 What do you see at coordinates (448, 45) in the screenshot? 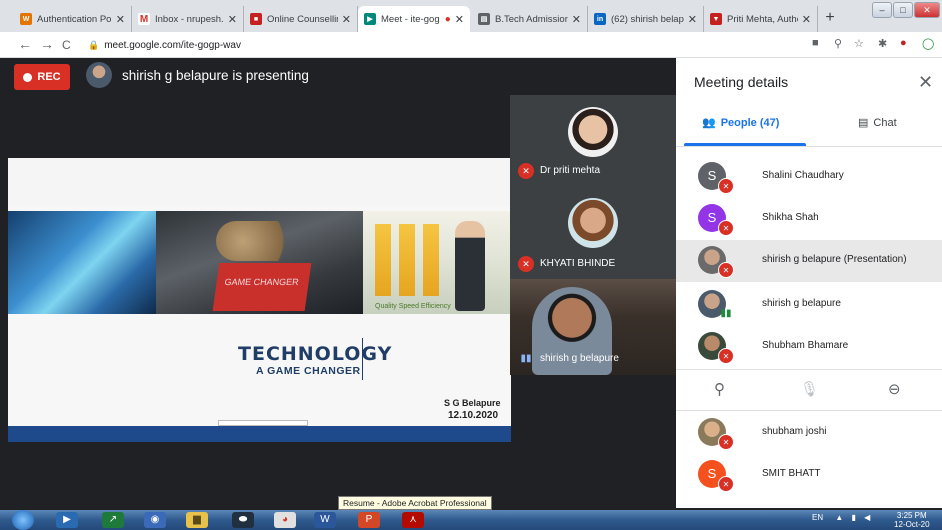
I see `url-field: 🔒 meet.google.com/ite-gogp-wav` at bounding box center [448, 45].